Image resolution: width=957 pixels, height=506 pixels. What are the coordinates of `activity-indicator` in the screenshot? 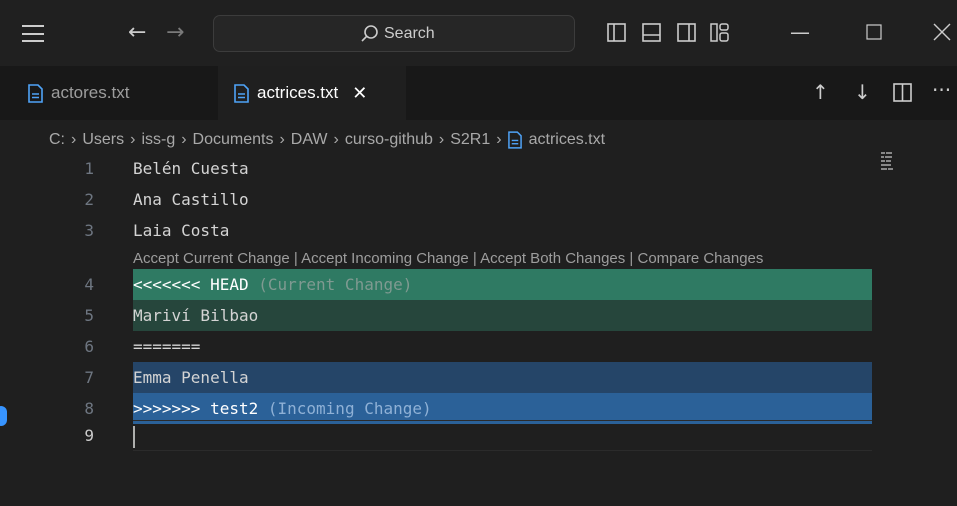 It's located at (3, 416).